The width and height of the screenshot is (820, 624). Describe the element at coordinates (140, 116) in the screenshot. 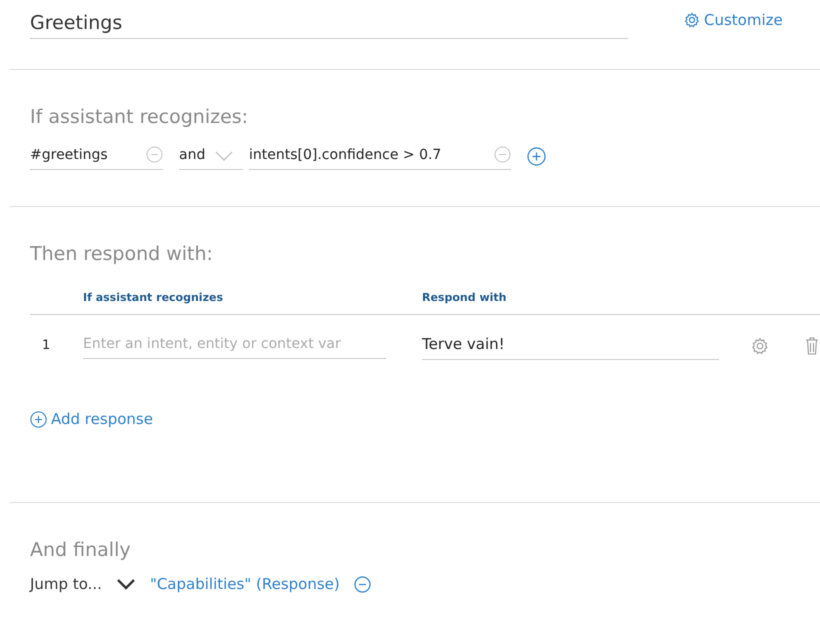

I see `section-heading: If assistant recognizes:` at that location.